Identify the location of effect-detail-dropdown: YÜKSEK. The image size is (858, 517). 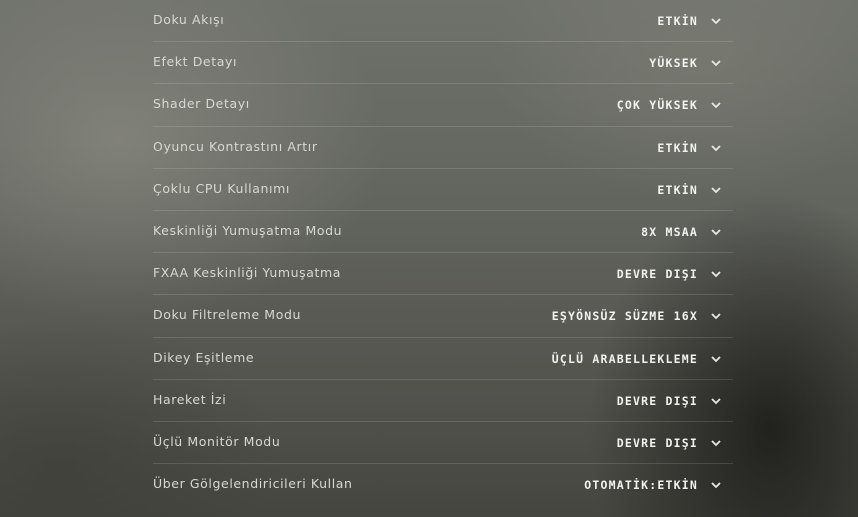
(691, 63).